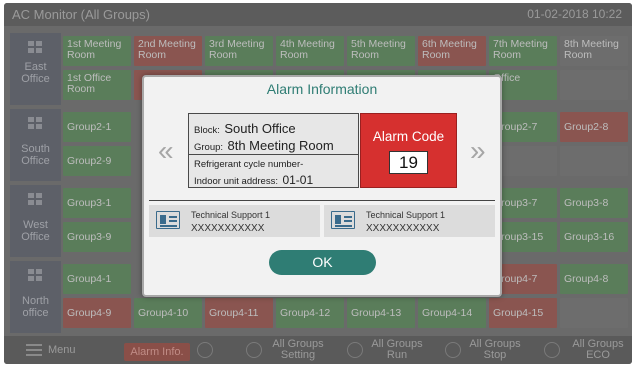  What do you see at coordinates (453, 350) in the screenshot?
I see `stop-icon` at bounding box center [453, 350].